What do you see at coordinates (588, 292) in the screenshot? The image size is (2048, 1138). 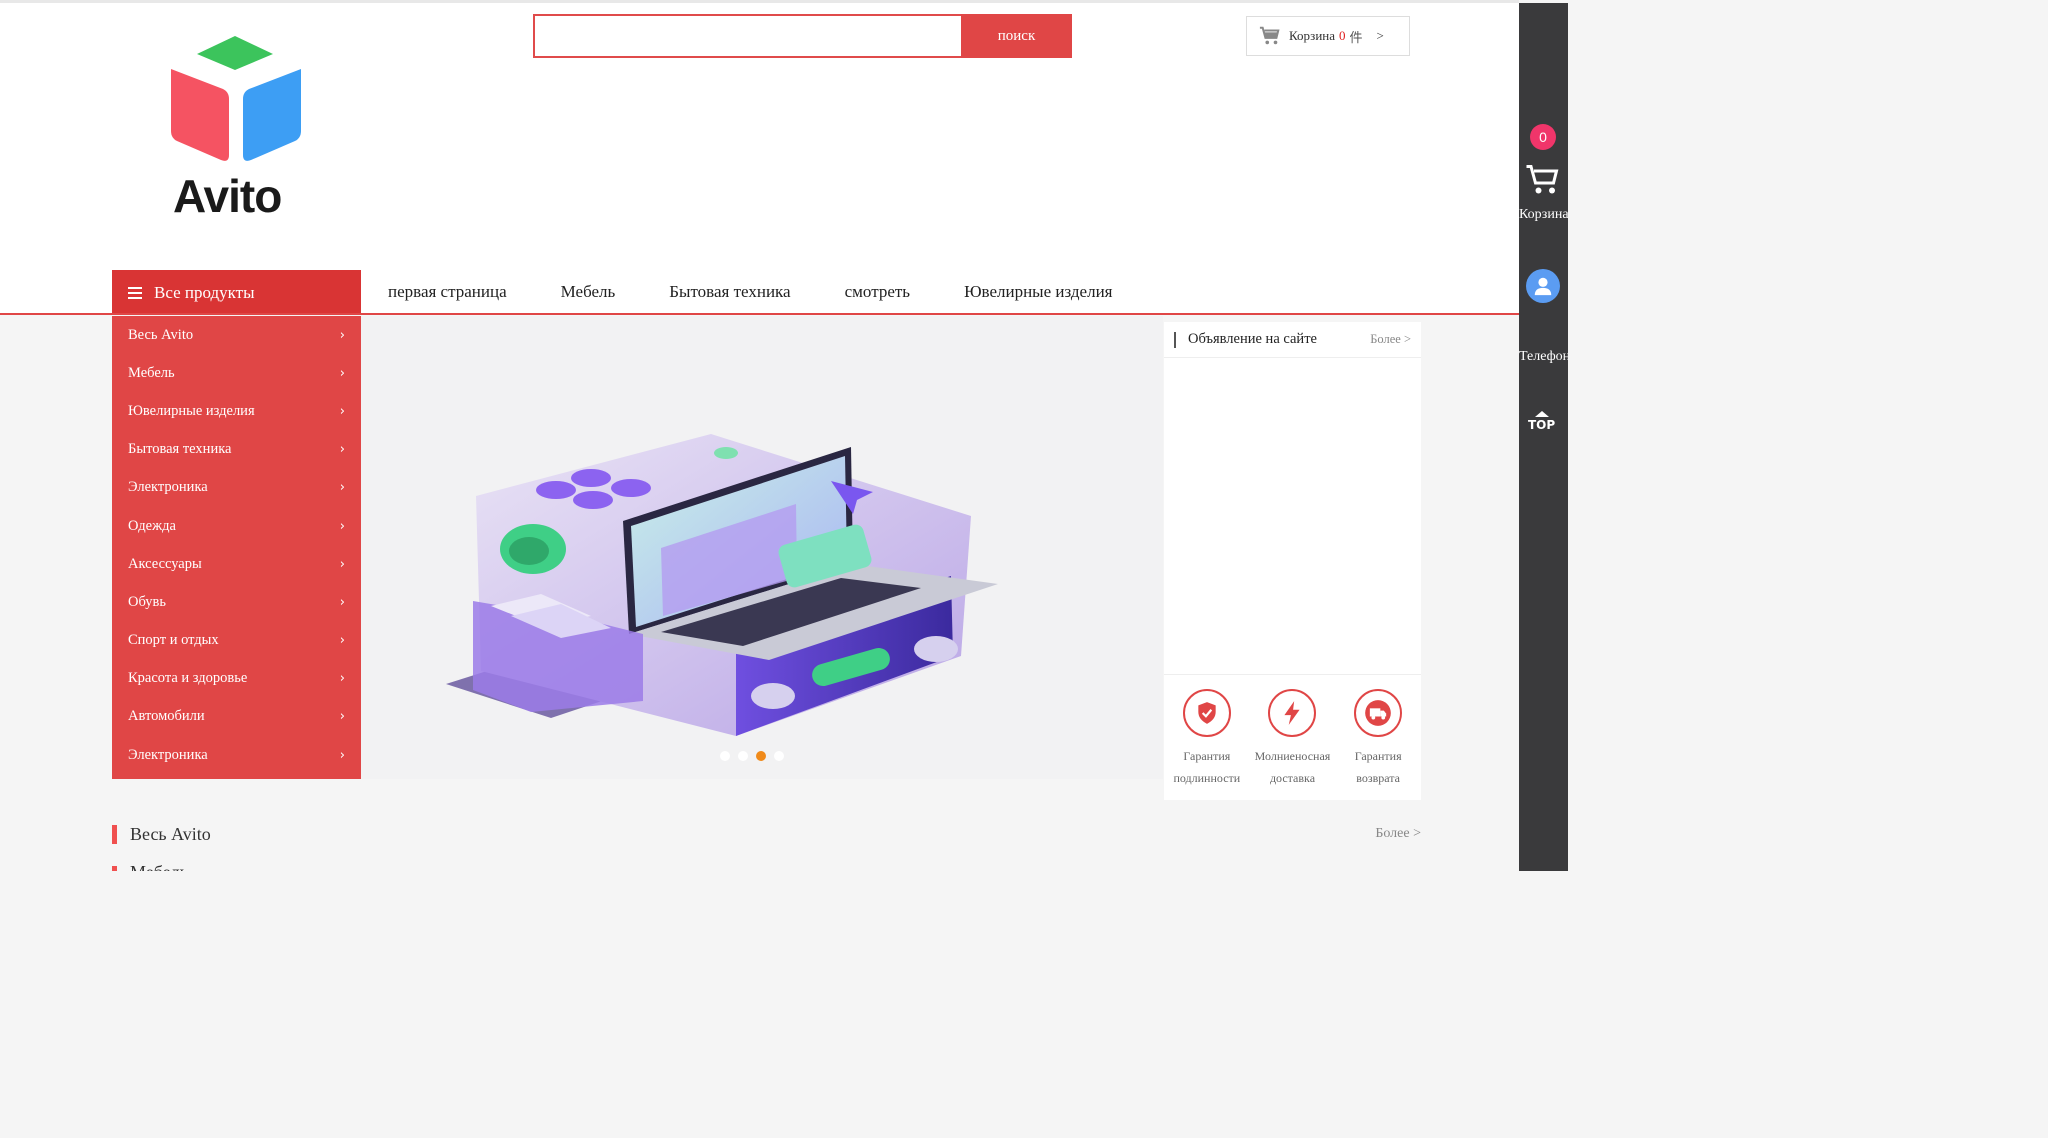 I see `nav-link-furniture: Мебель` at bounding box center [588, 292].